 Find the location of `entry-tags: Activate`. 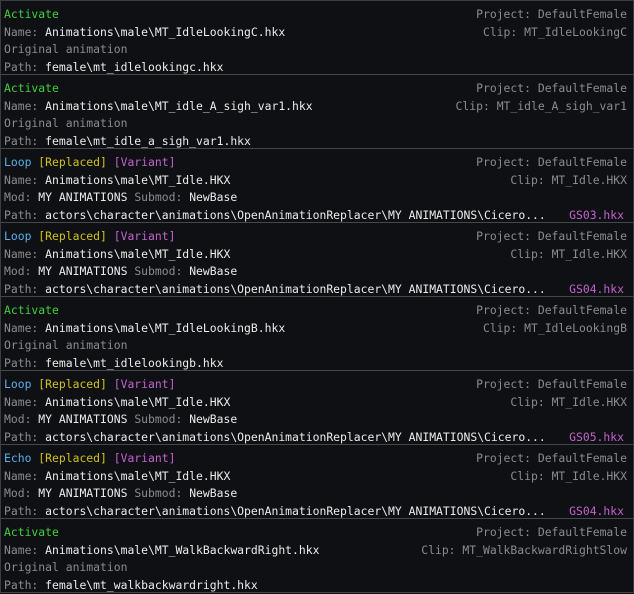

entry-tags: Activate is located at coordinates (240, 310).